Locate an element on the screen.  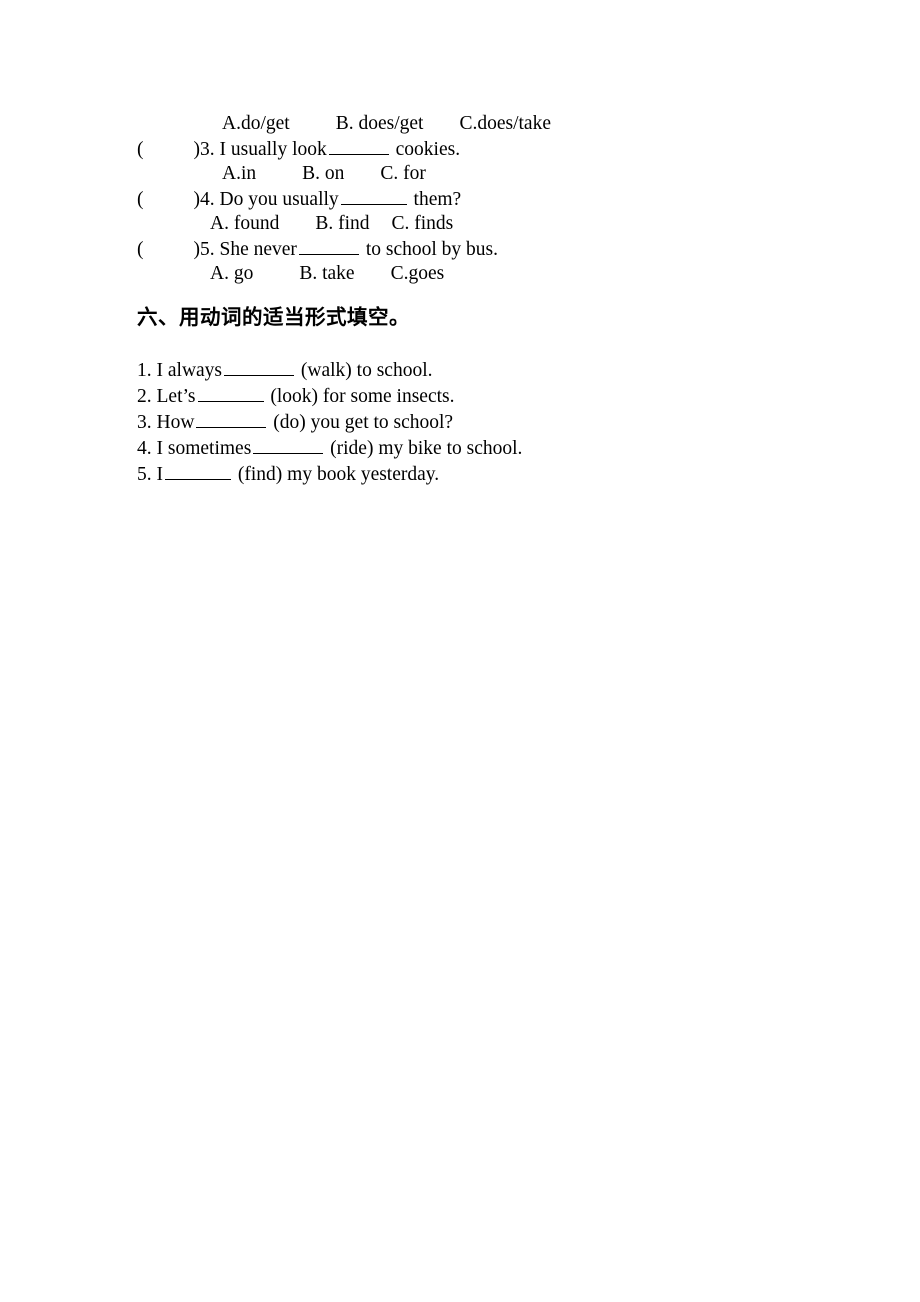
option-b-5: B. take is located at coordinates (327, 273).